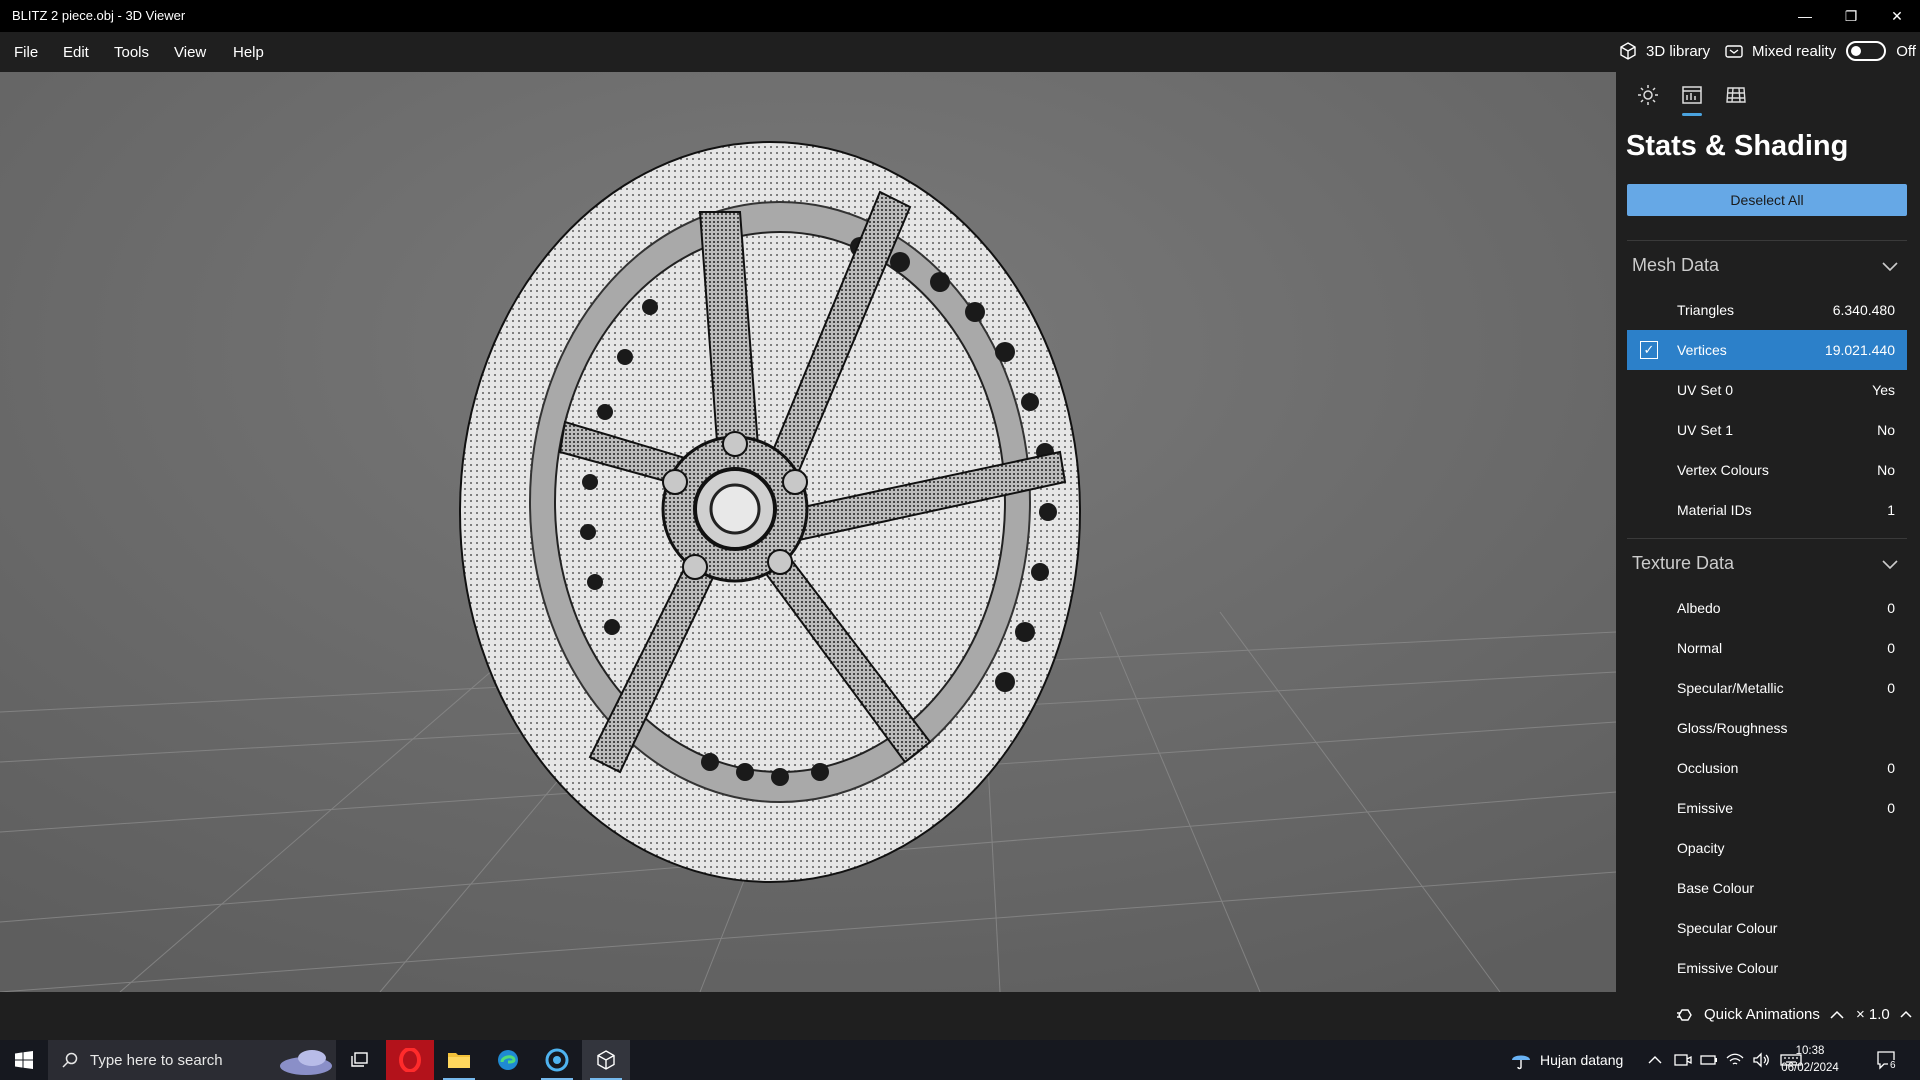 The image size is (1920, 1080). What do you see at coordinates (1767, 390) in the screenshot?
I see `mesh-row-uv-set-0: UV Set 0 Yes` at bounding box center [1767, 390].